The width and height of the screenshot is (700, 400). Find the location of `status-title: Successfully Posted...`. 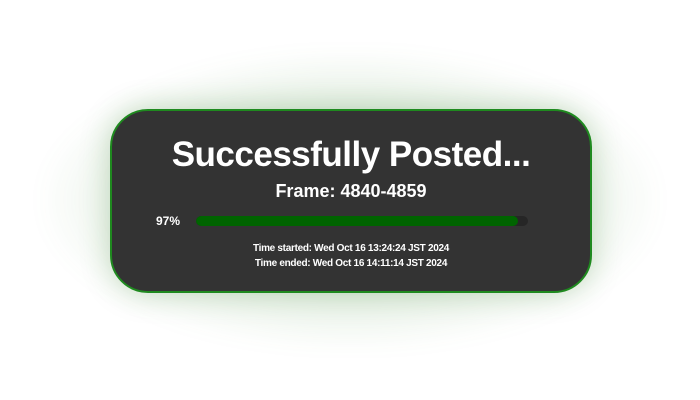

status-title: Successfully Posted... is located at coordinates (351, 154).